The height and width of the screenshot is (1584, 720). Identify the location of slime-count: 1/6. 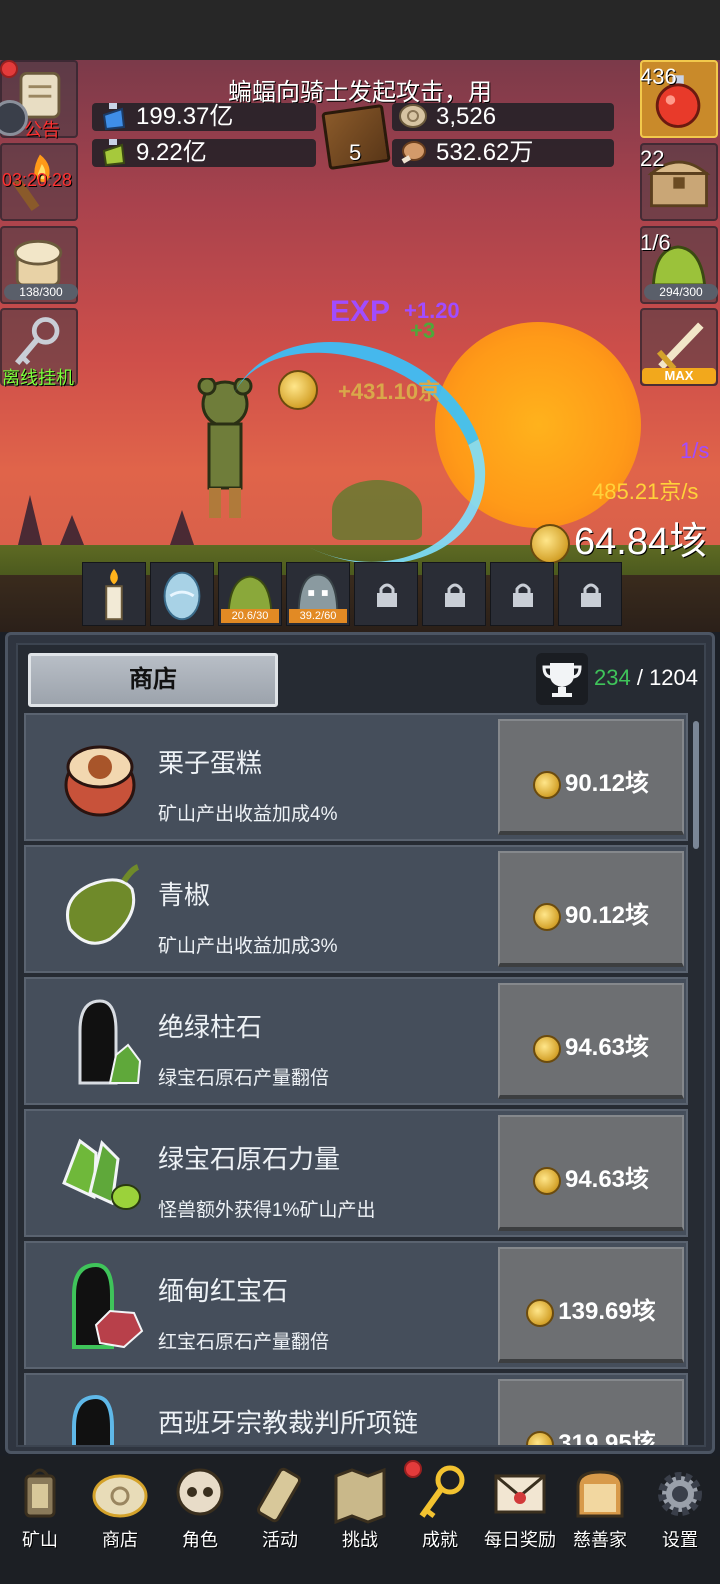
(655, 242).